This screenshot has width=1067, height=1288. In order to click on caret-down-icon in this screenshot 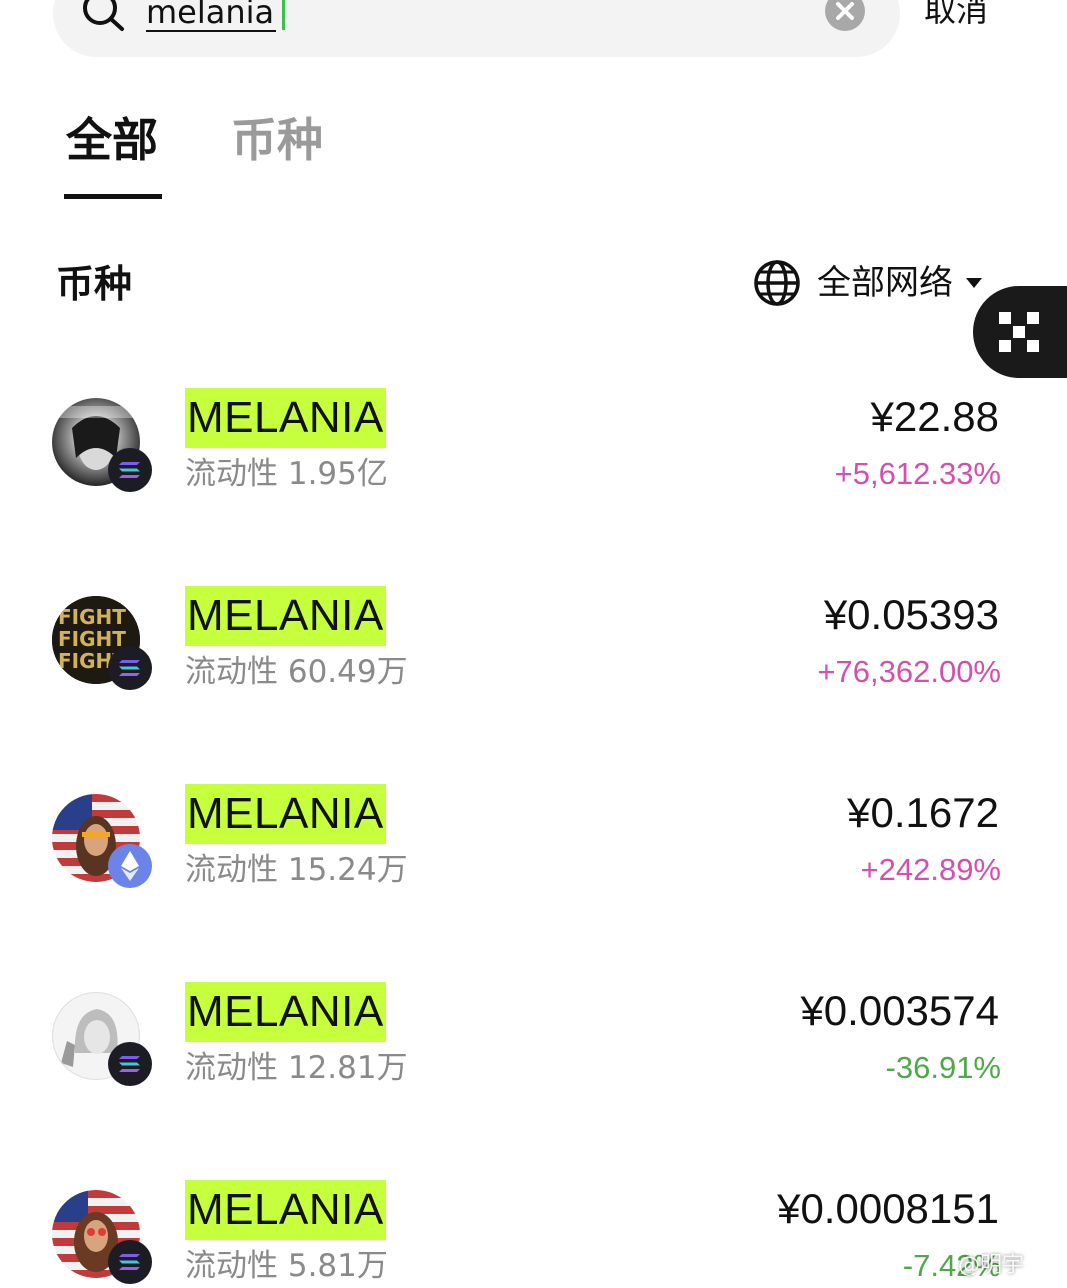, I will do `click(974, 283)`.